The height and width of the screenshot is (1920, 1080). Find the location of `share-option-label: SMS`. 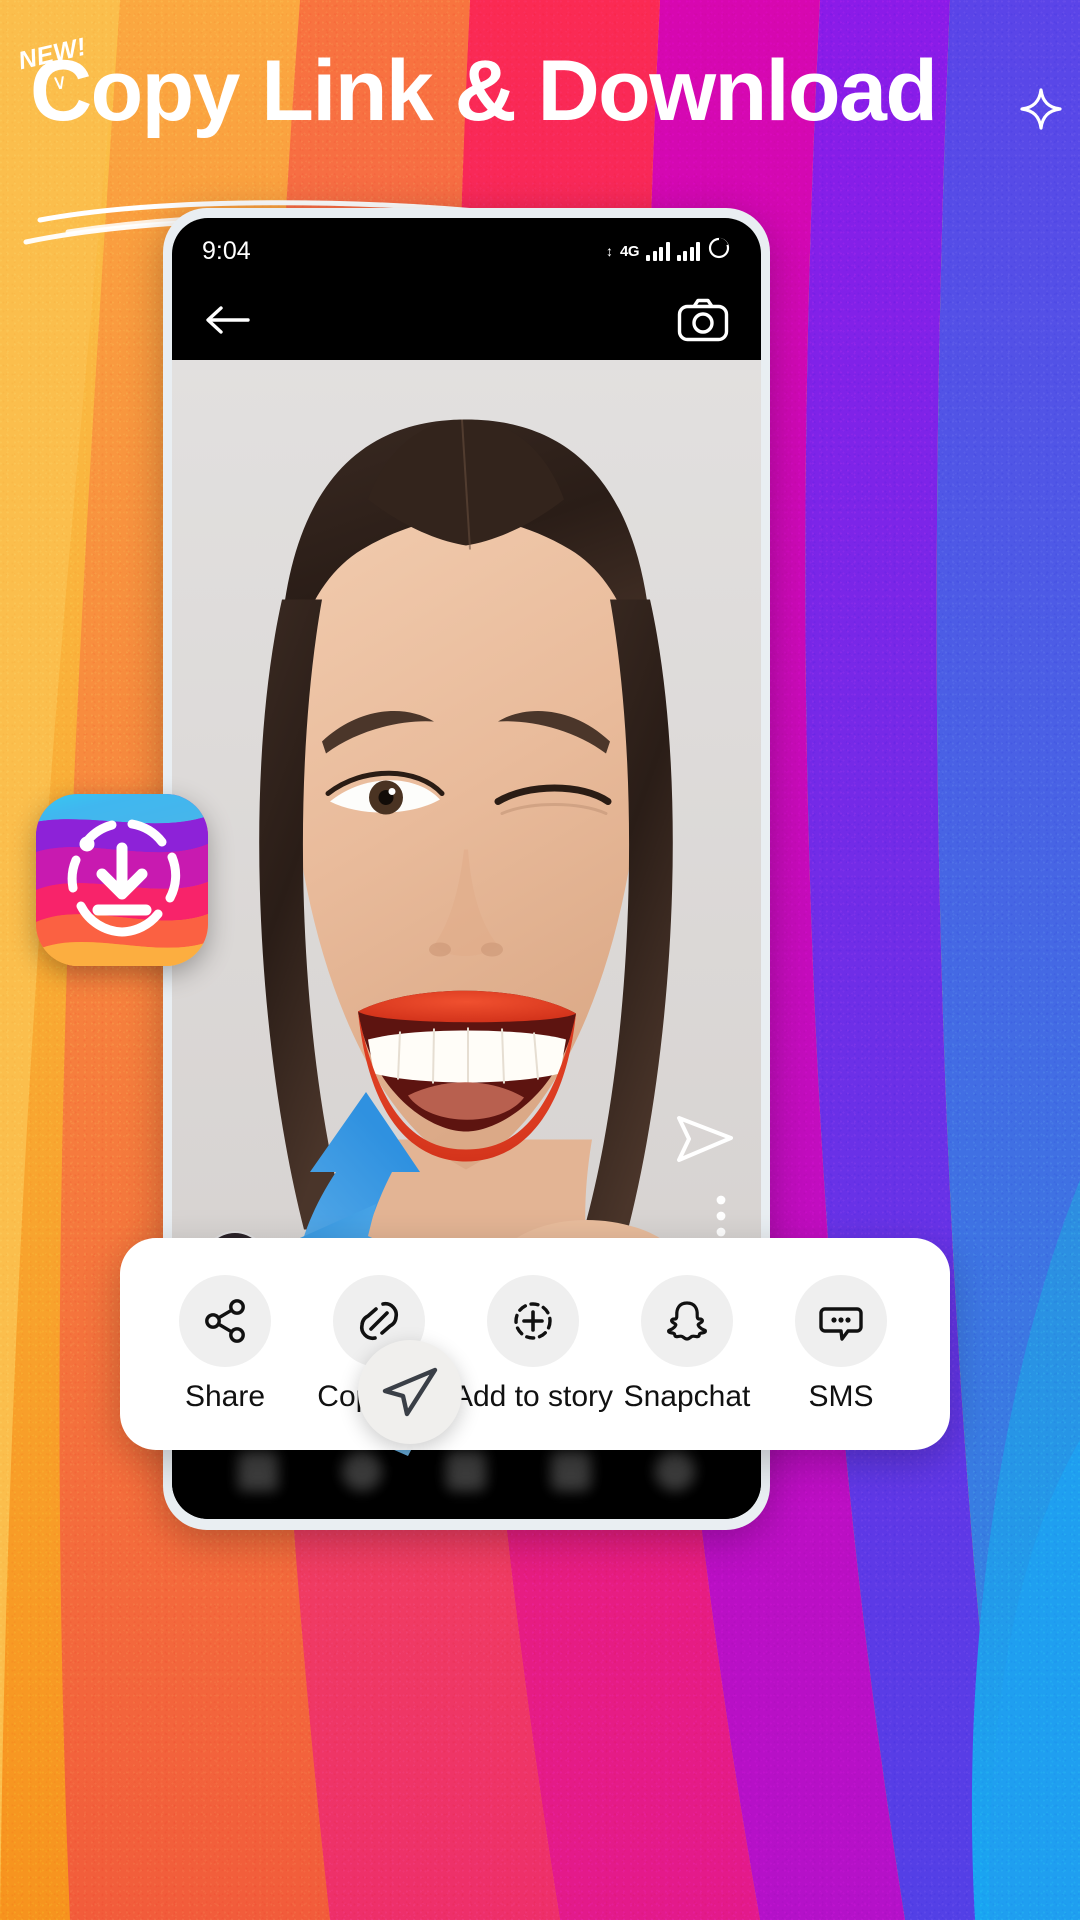

share-option-label: SMS is located at coordinates (841, 1396).